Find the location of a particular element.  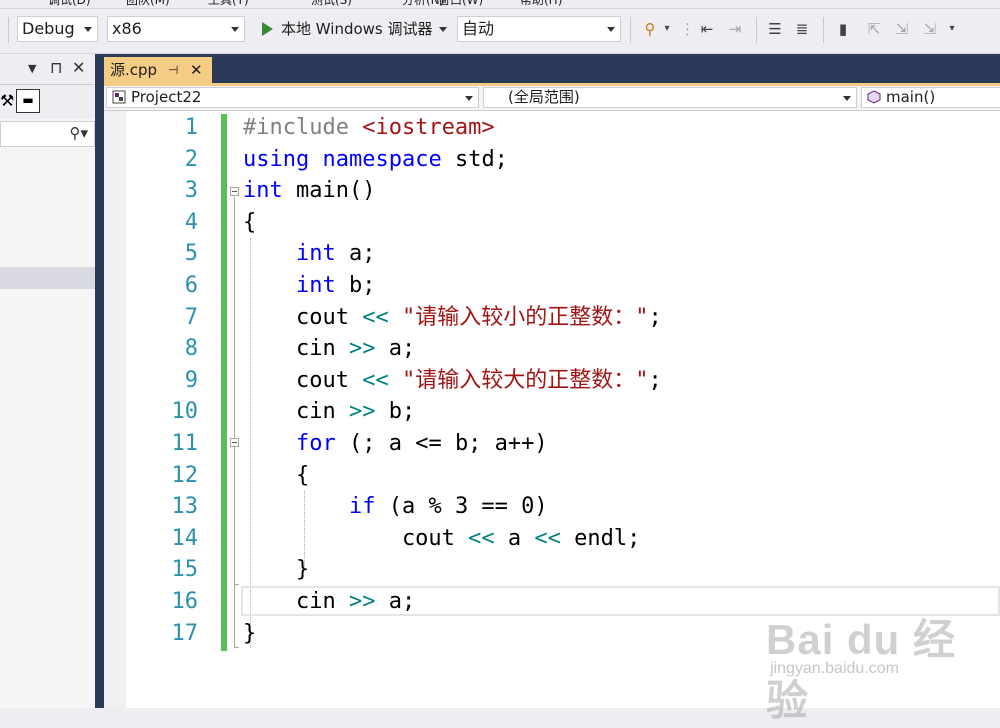

window-position-icon: ▼ is located at coordinates (32, 68).